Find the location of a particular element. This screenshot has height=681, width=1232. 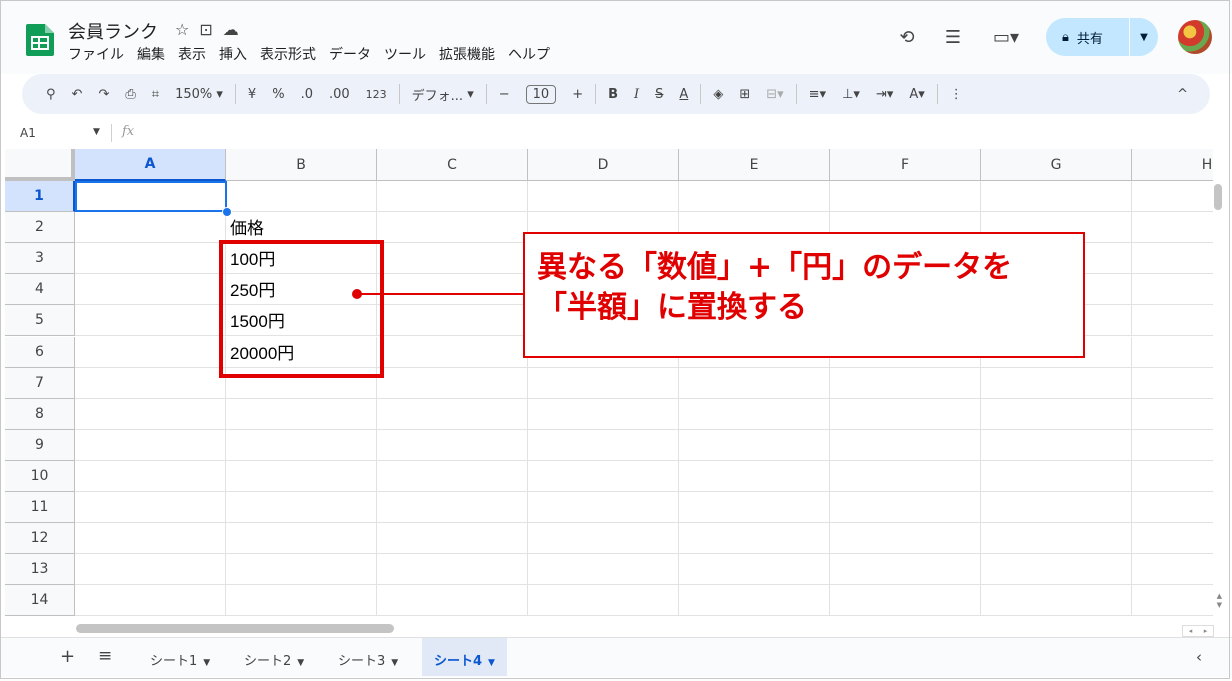

increase-decimal-button: .00 is located at coordinates (339, 94).